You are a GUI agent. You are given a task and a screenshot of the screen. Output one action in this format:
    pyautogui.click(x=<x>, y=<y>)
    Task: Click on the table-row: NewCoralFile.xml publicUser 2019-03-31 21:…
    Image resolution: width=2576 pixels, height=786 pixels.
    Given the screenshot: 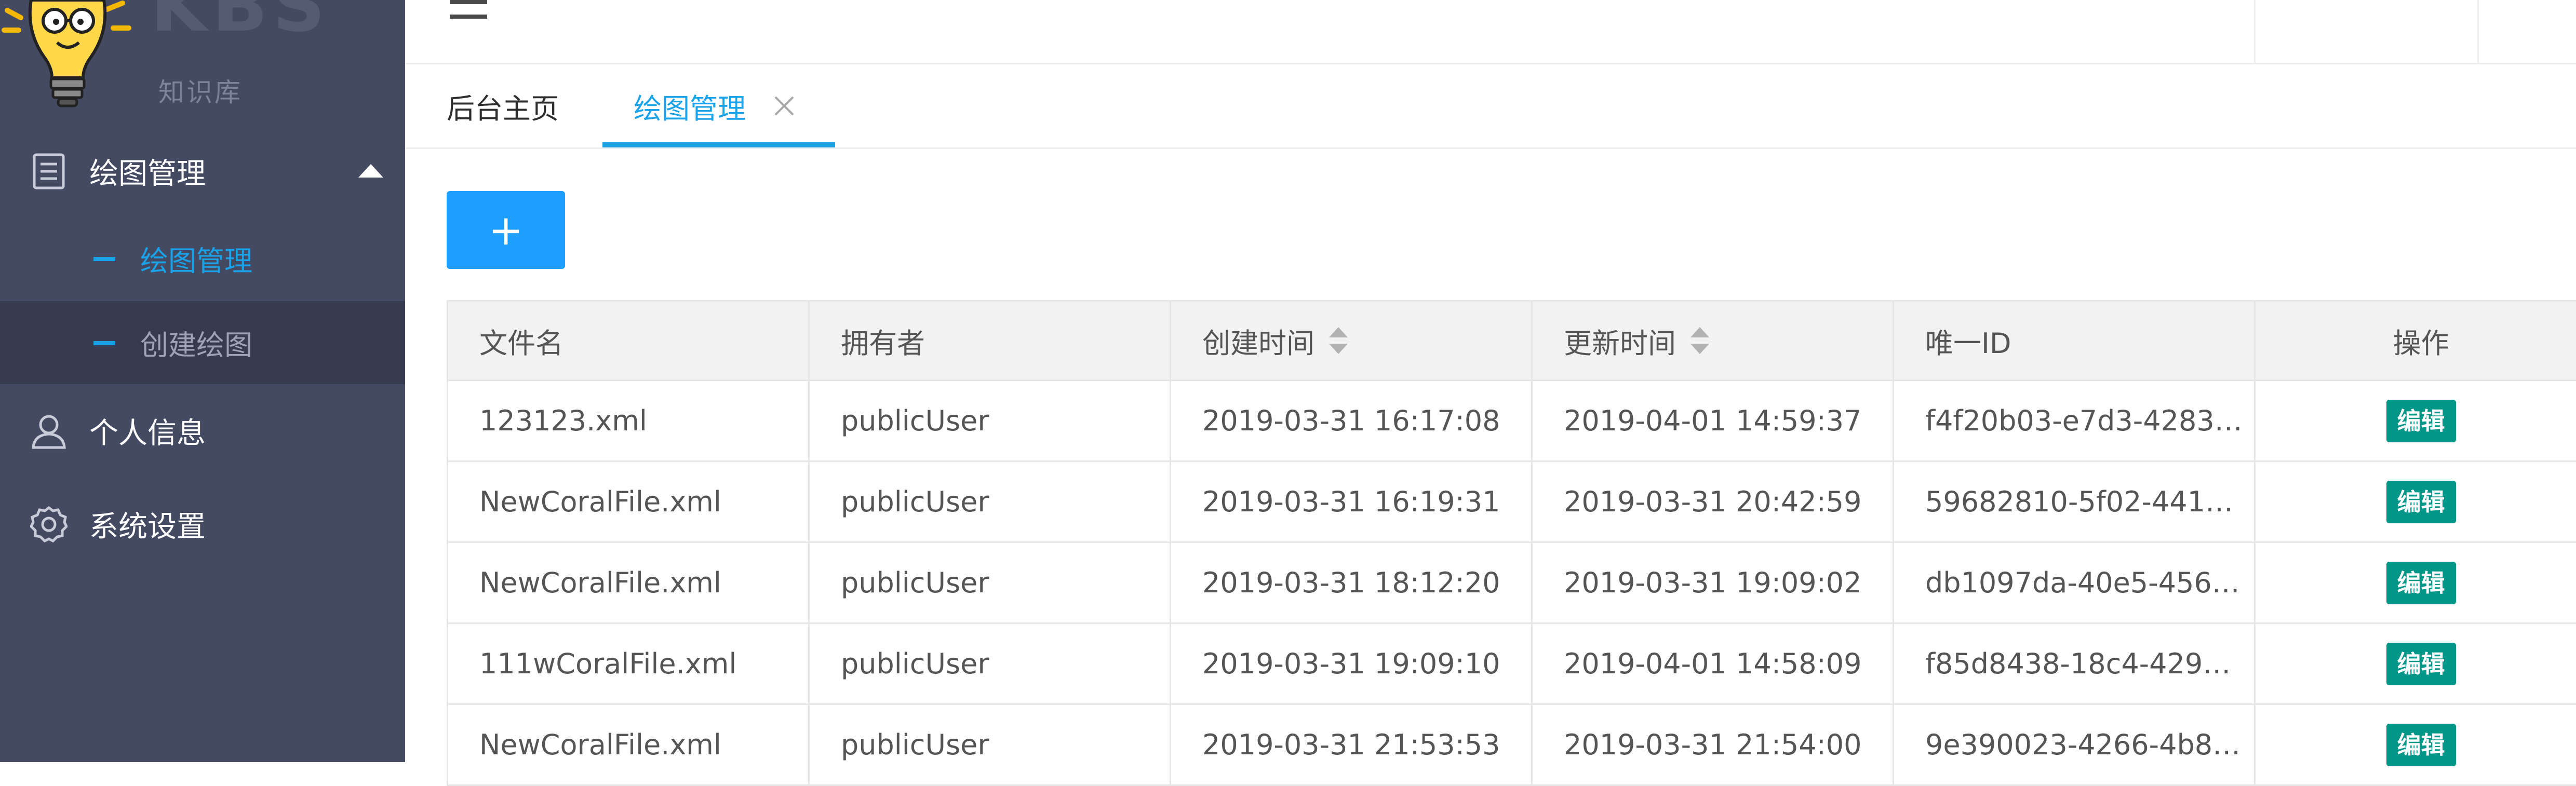 What is the action you would take?
    pyautogui.click(x=1512, y=745)
    